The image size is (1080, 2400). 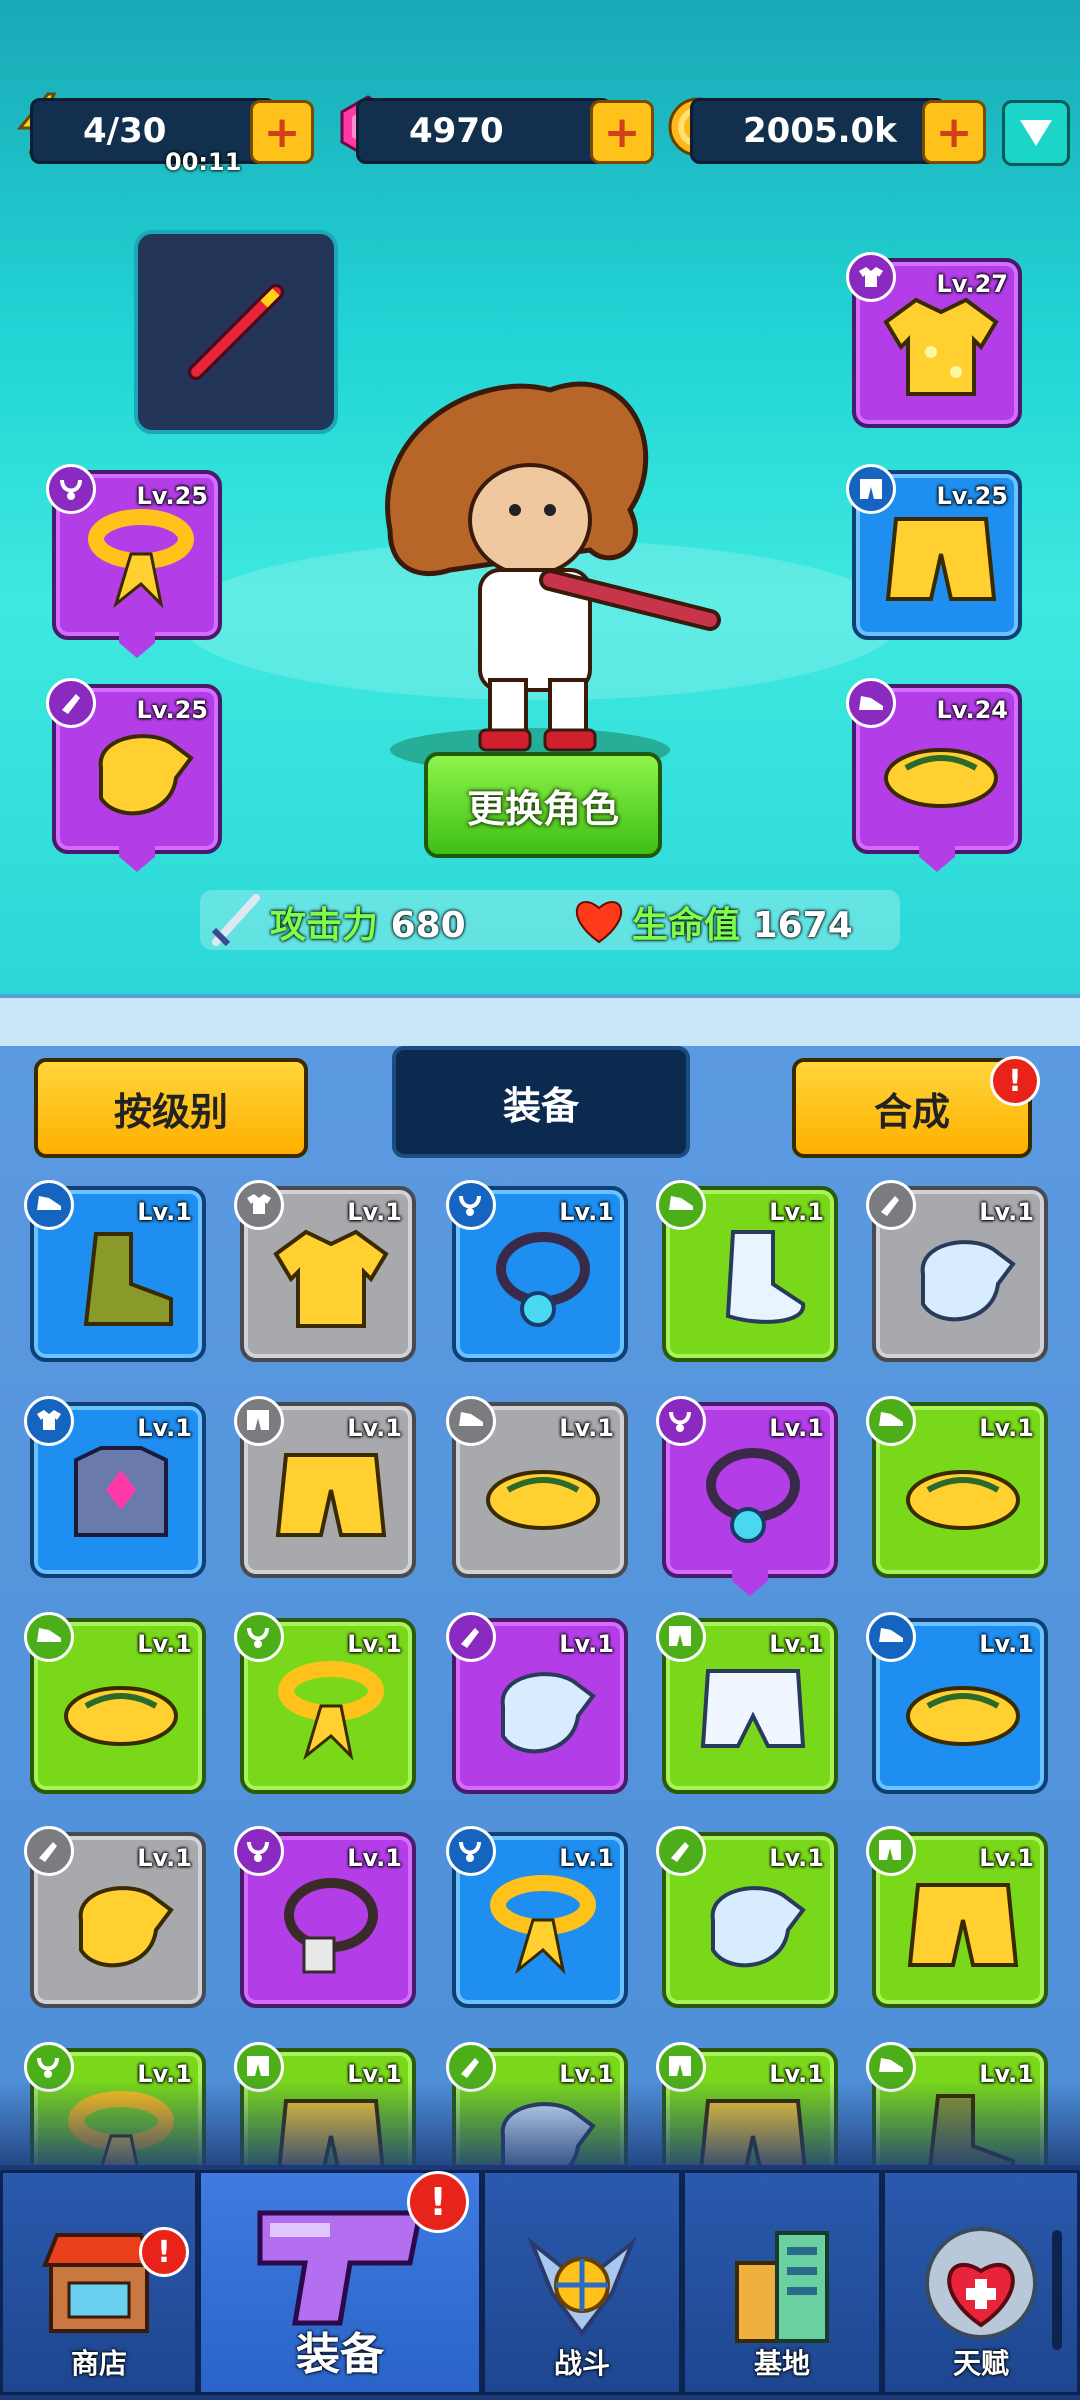 What do you see at coordinates (324, 925) in the screenshot?
I see `attack-label: 攻击力` at bounding box center [324, 925].